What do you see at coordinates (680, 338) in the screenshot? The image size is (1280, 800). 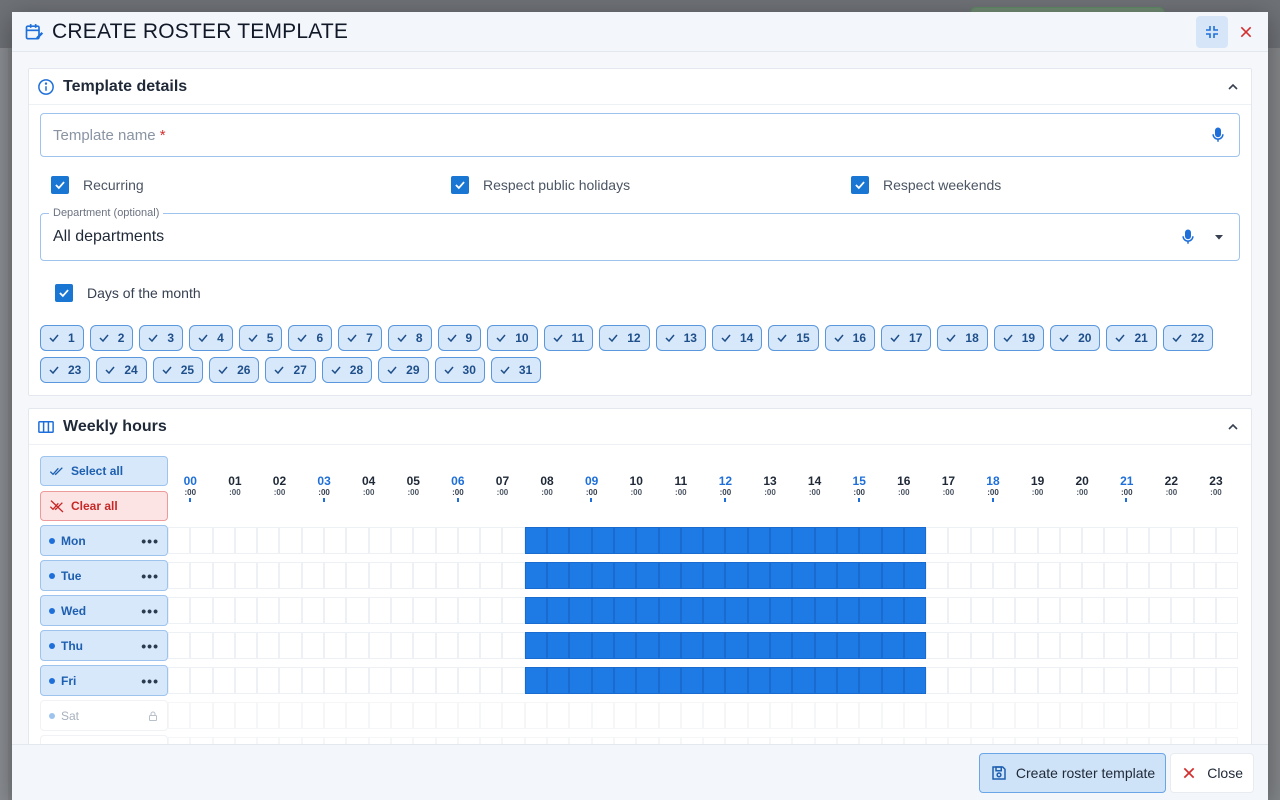 I see `day-chip-13: 13` at bounding box center [680, 338].